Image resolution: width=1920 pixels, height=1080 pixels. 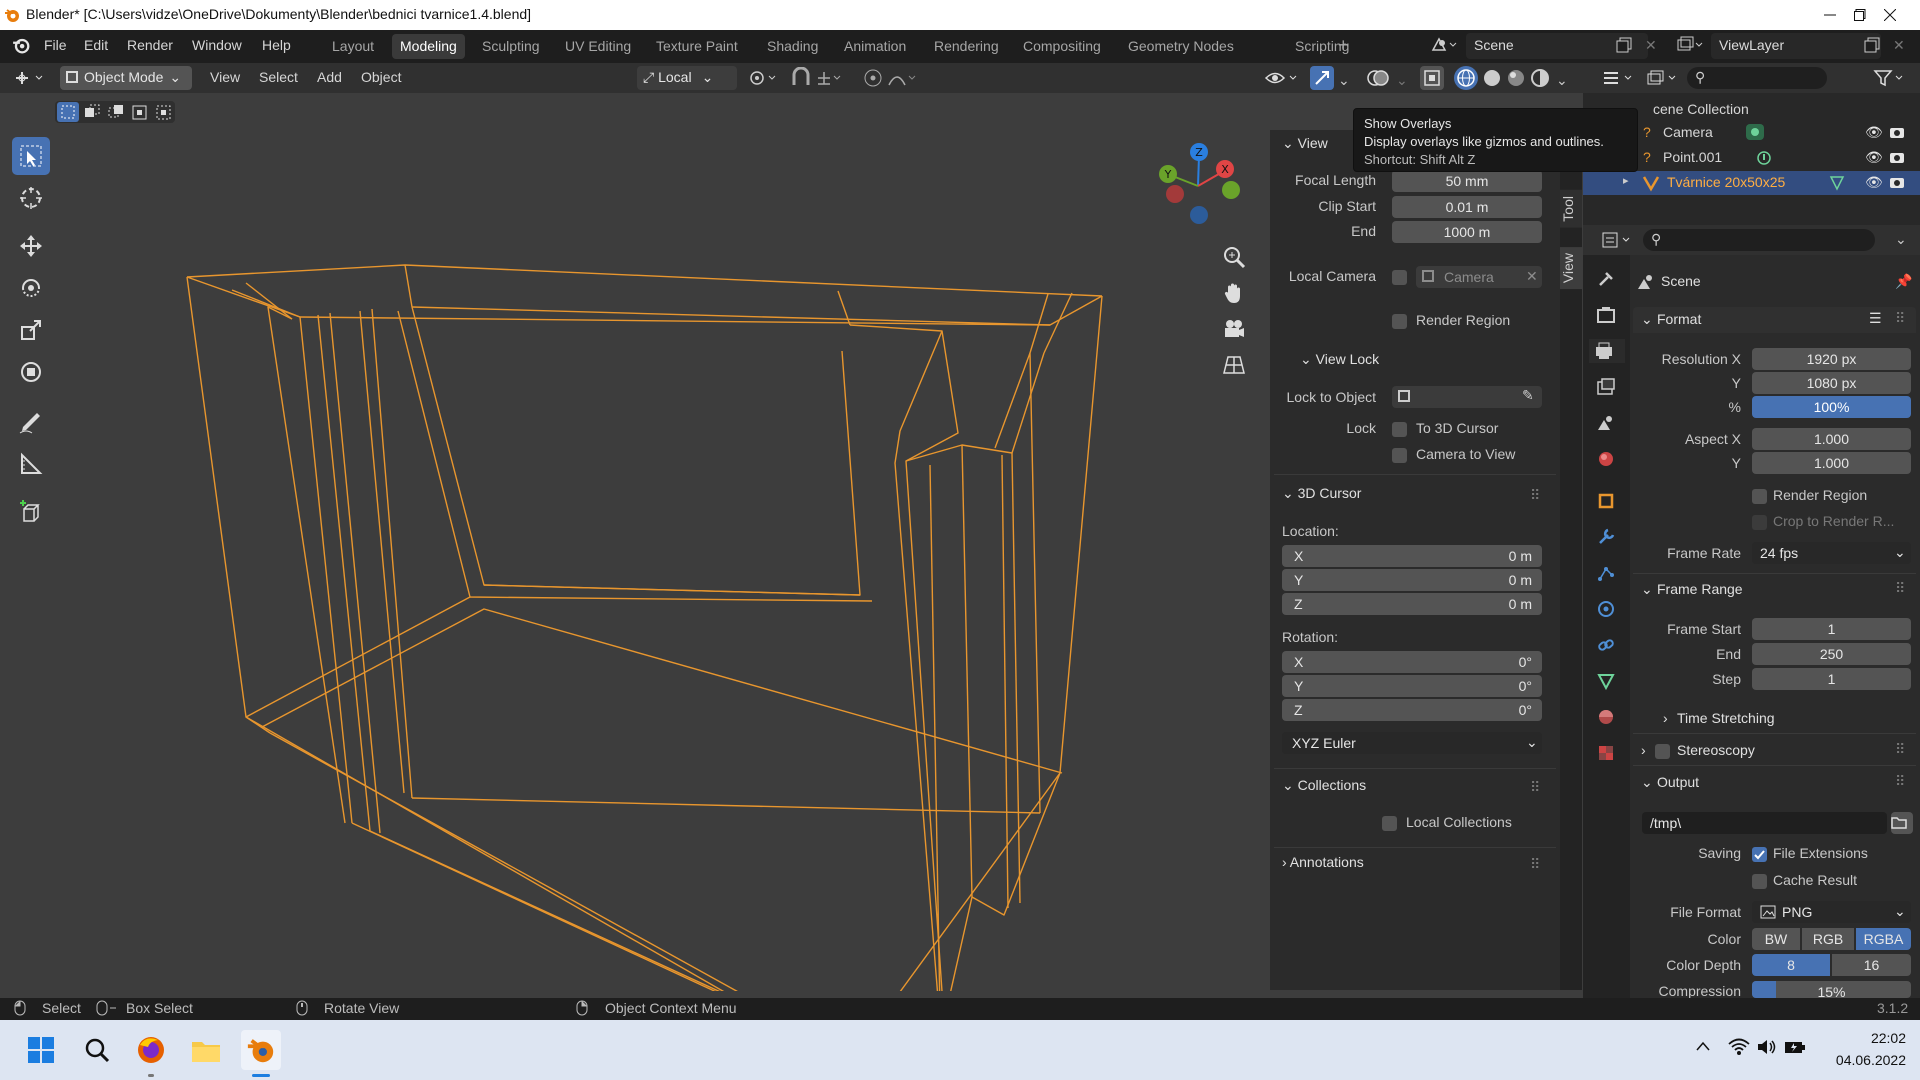 What do you see at coordinates (903, 78) in the screenshot?
I see `falloff-icon` at bounding box center [903, 78].